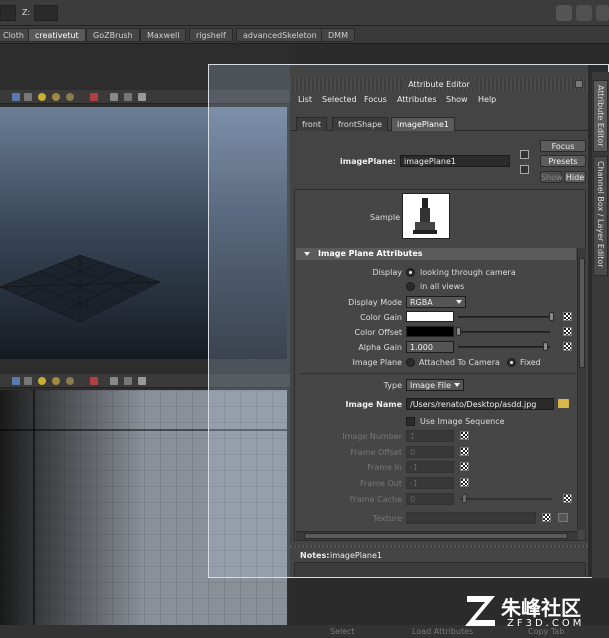  I want to click on frame-in-field: -1, so click(430, 467).